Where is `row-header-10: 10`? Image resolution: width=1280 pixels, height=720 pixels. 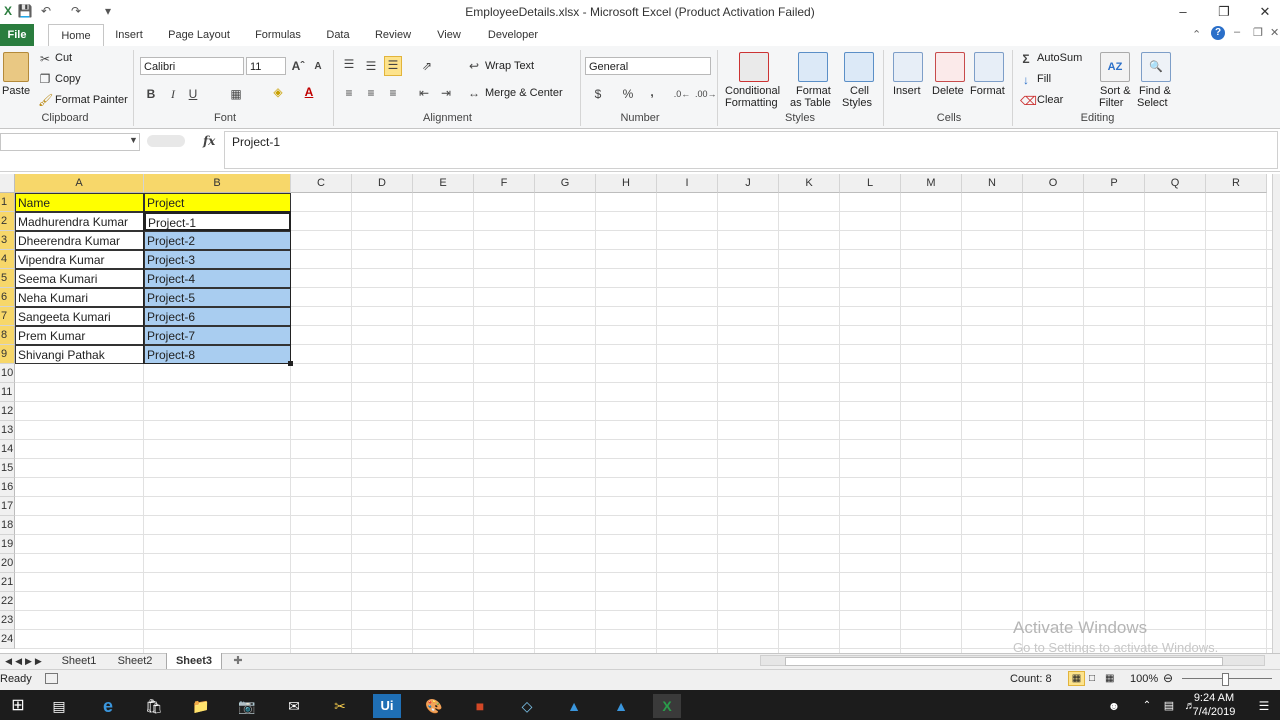 row-header-10: 10 is located at coordinates (7, 373).